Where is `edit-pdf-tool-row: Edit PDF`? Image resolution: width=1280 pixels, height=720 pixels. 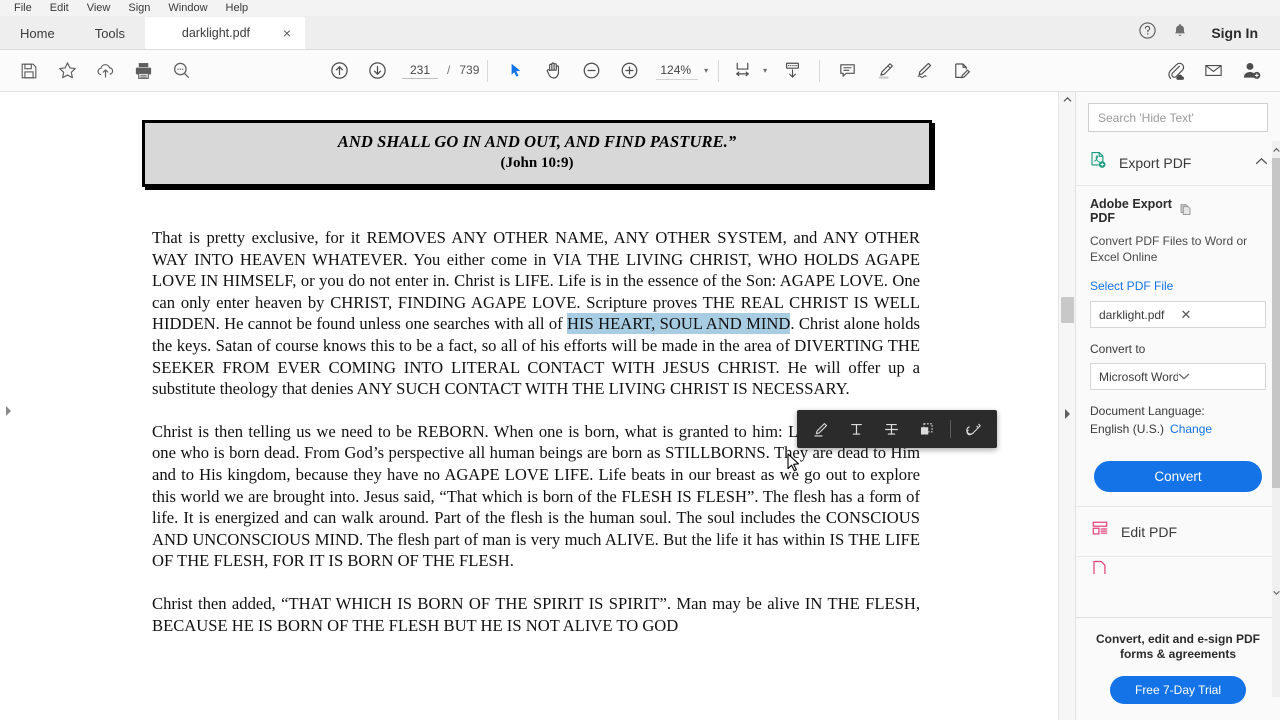 edit-pdf-tool-row: Edit PDF is located at coordinates (1178, 531).